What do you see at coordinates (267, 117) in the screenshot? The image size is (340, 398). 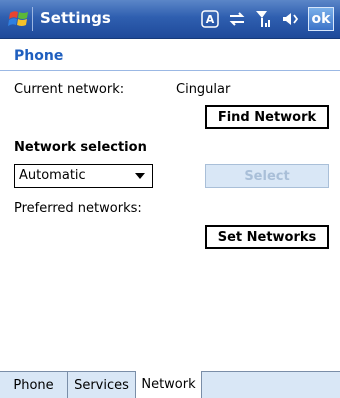 I see `find-network-button: Find Network` at bounding box center [267, 117].